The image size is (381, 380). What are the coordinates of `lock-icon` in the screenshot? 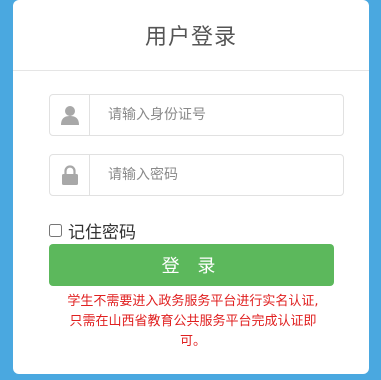 It's located at (70, 175).